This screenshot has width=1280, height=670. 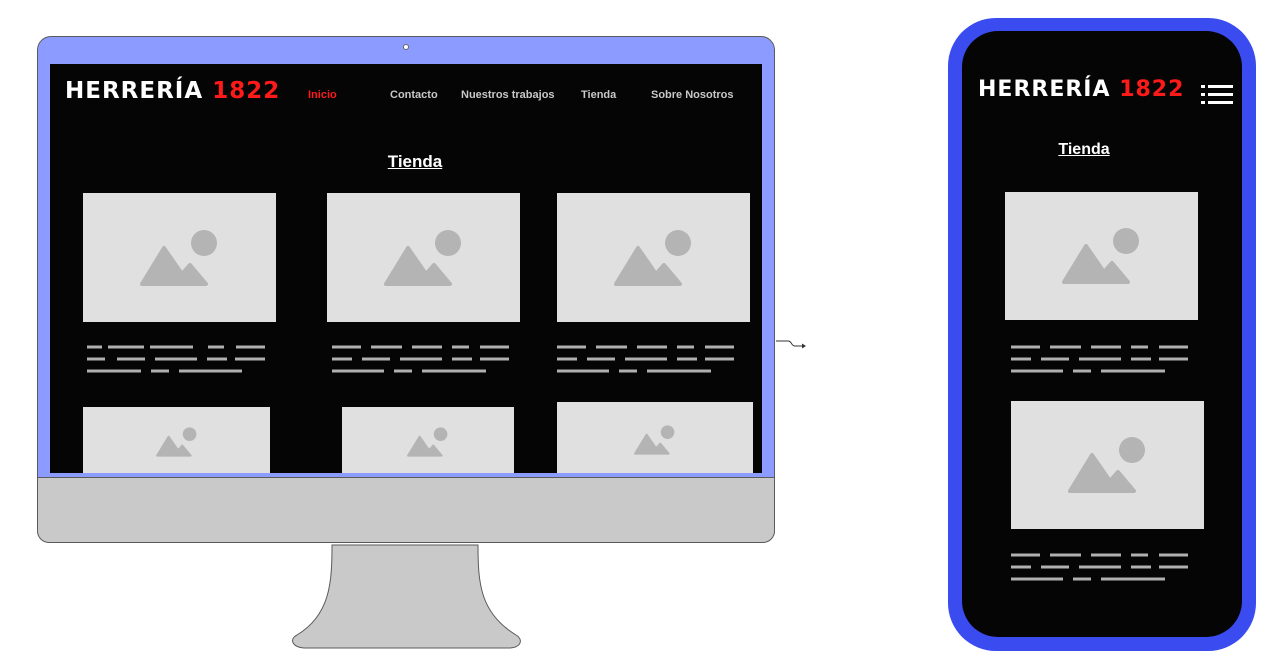 What do you see at coordinates (406, 47) in the screenshot?
I see `monitor-camera` at bounding box center [406, 47].